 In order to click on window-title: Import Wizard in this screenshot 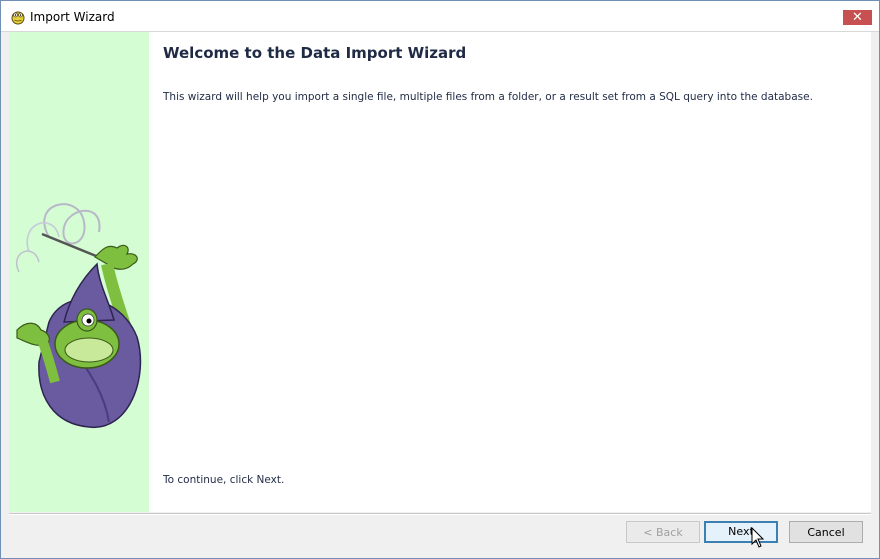, I will do `click(72, 17)`.